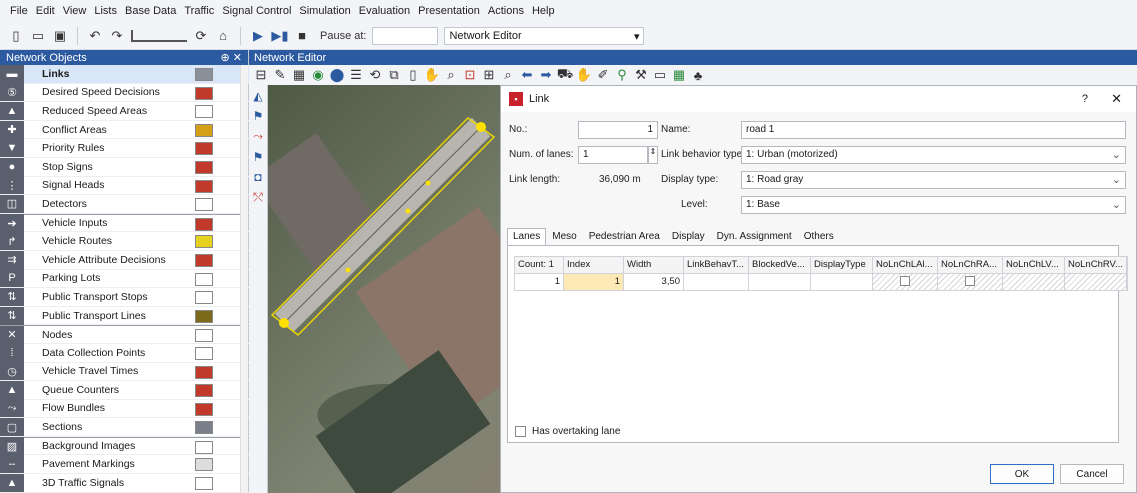  Describe the element at coordinates (375, 75) in the screenshot. I see `rotate-icon: ⟲` at that location.